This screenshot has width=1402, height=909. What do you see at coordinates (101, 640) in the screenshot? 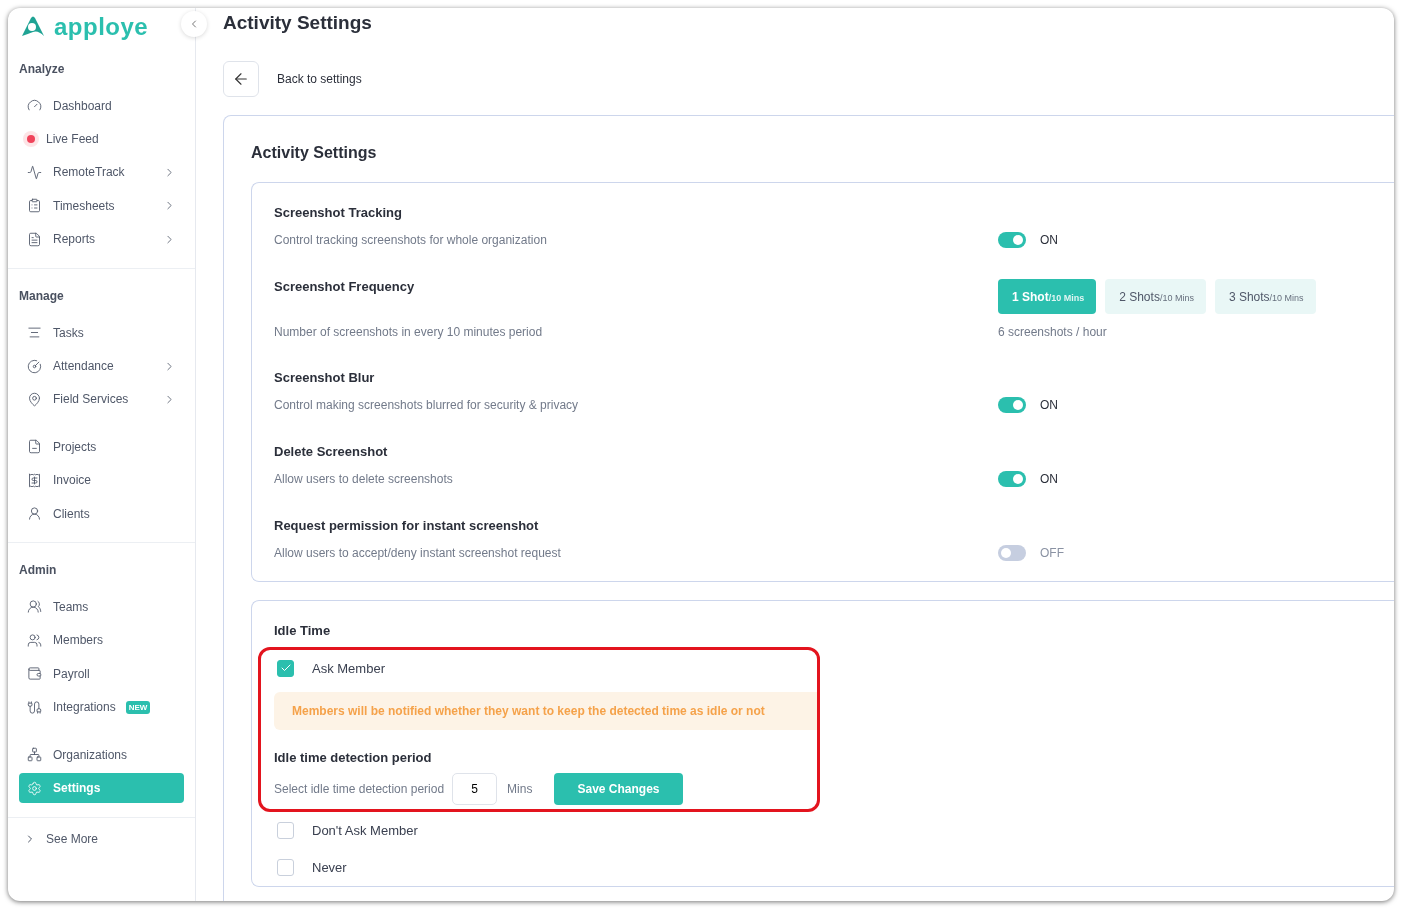
I see `nav-item: Members` at bounding box center [101, 640].